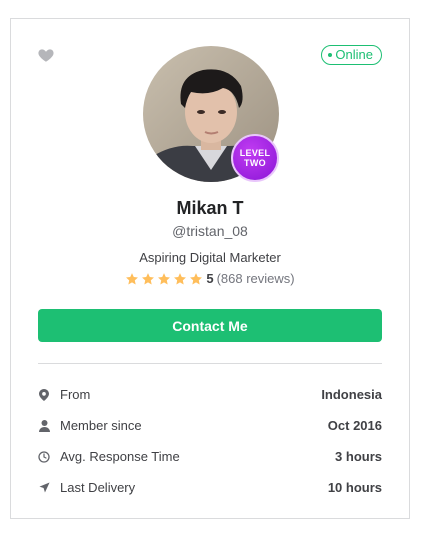 The image size is (424, 533). Describe the element at coordinates (255, 153) in the screenshot. I see `level-badge-line1: LEVEL` at that location.